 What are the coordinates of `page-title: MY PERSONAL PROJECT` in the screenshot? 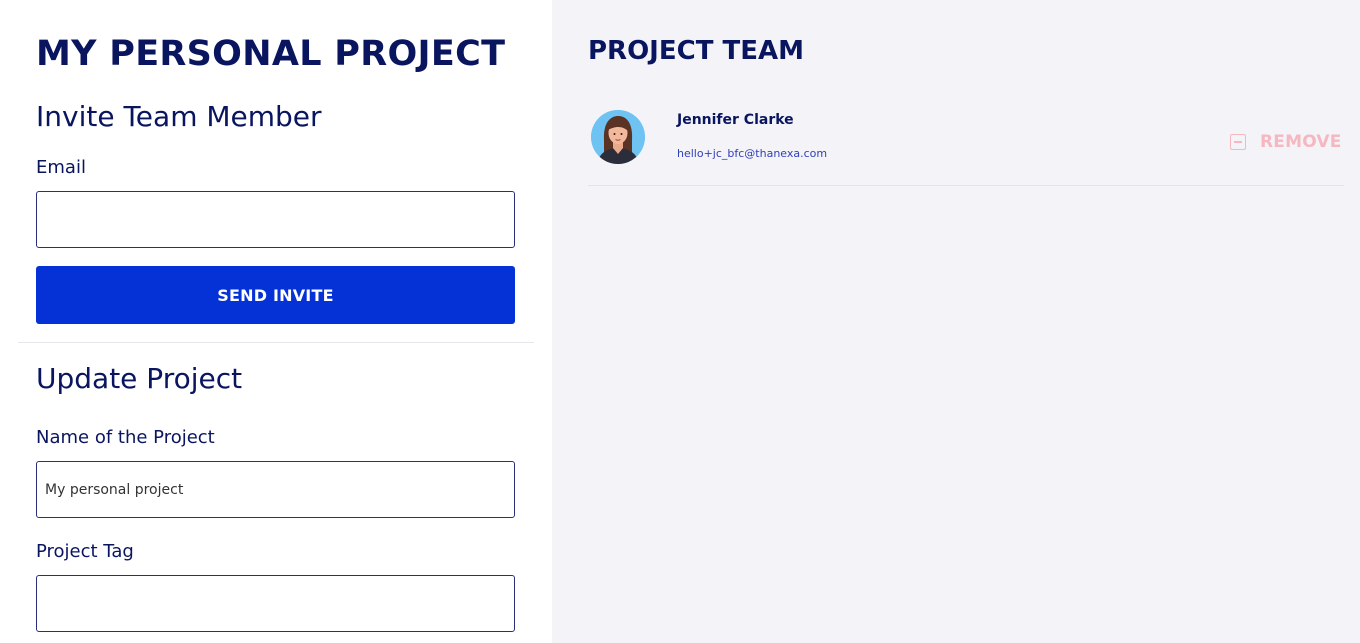 It's located at (271, 54).